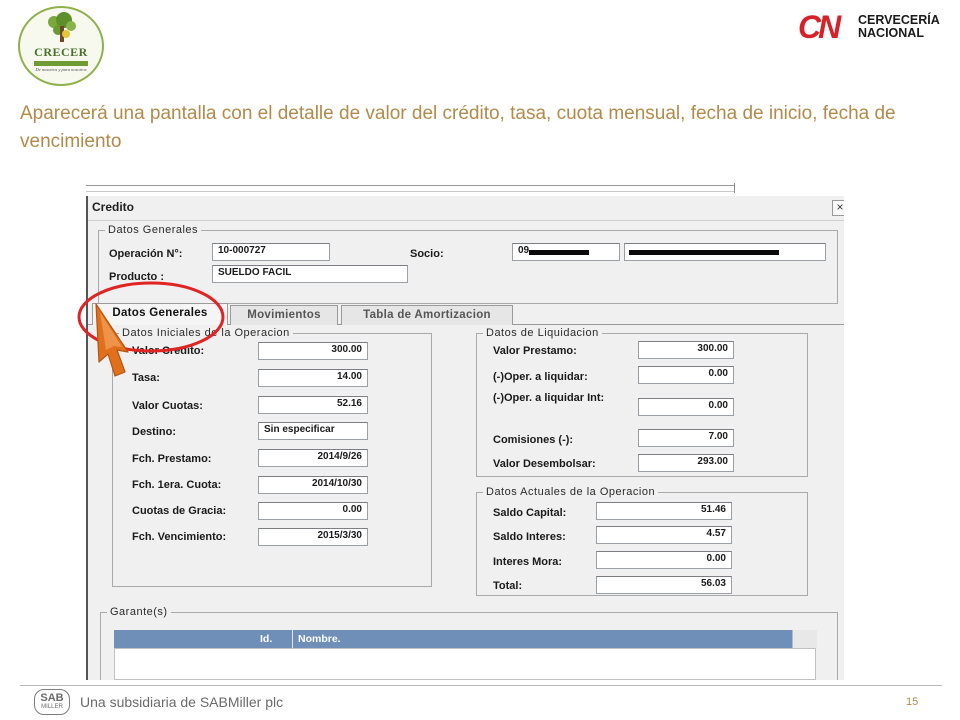 The width and height of the screenshot is (960, 720). I want to click on operacion-label: Operación N°:, so click(146, 254).